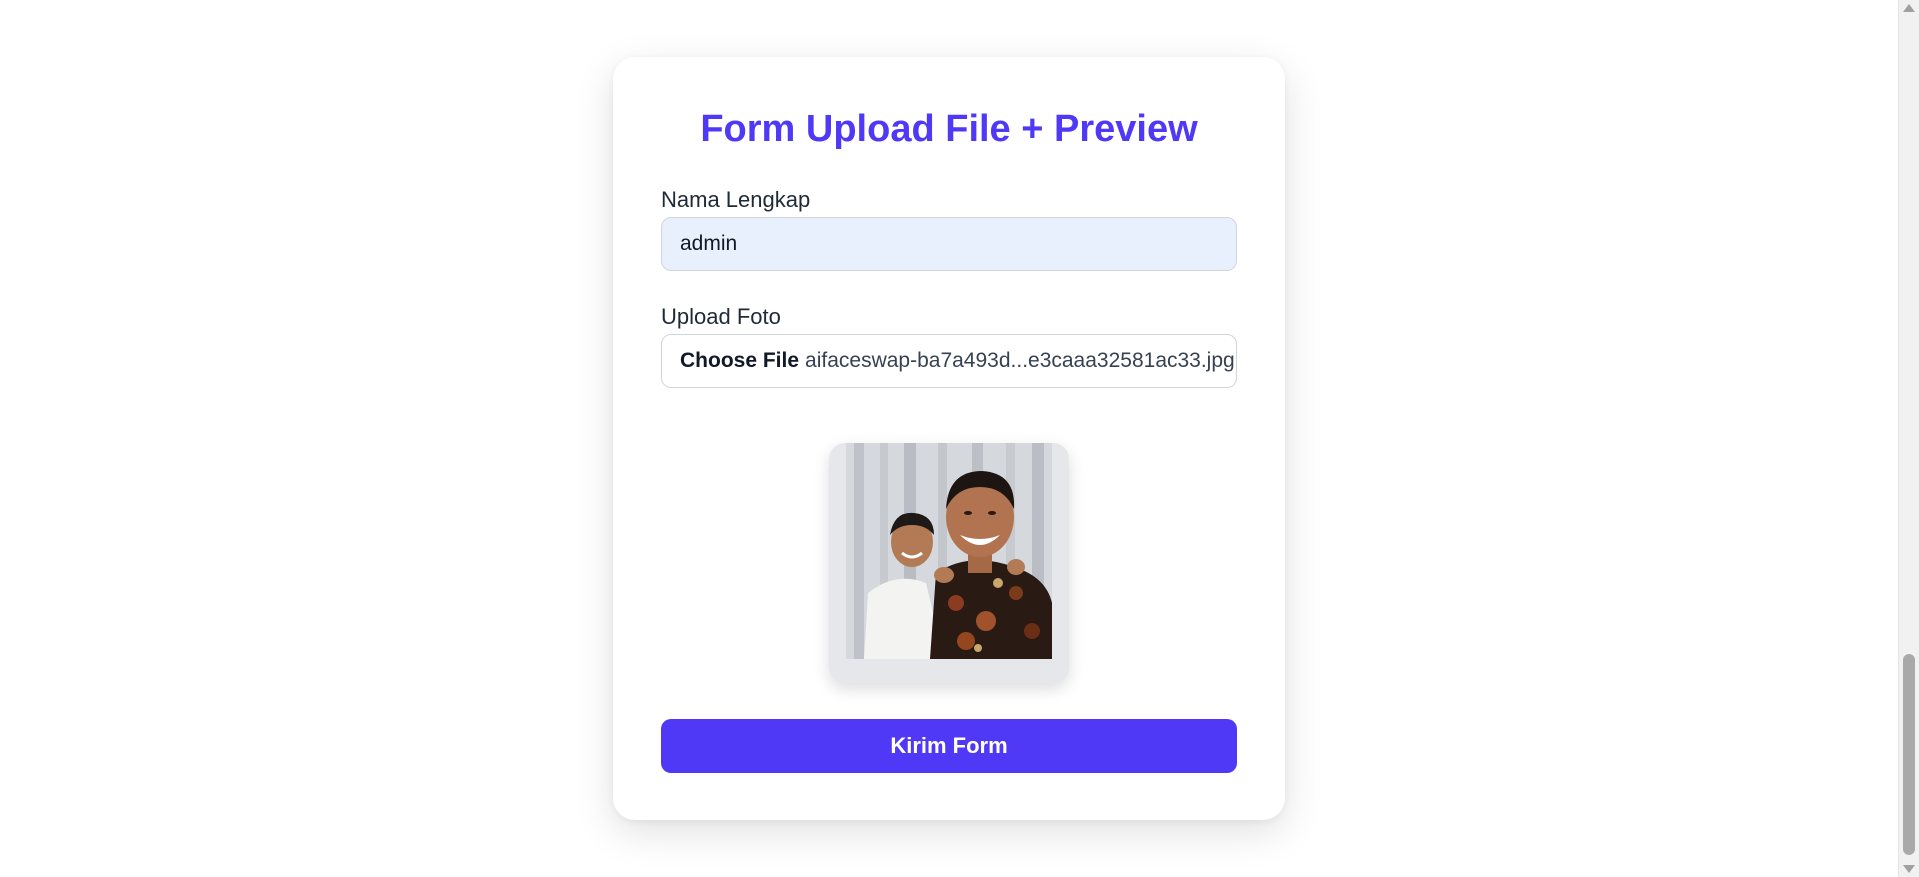  I want to click on image-preview-frame, so click(949, 563).